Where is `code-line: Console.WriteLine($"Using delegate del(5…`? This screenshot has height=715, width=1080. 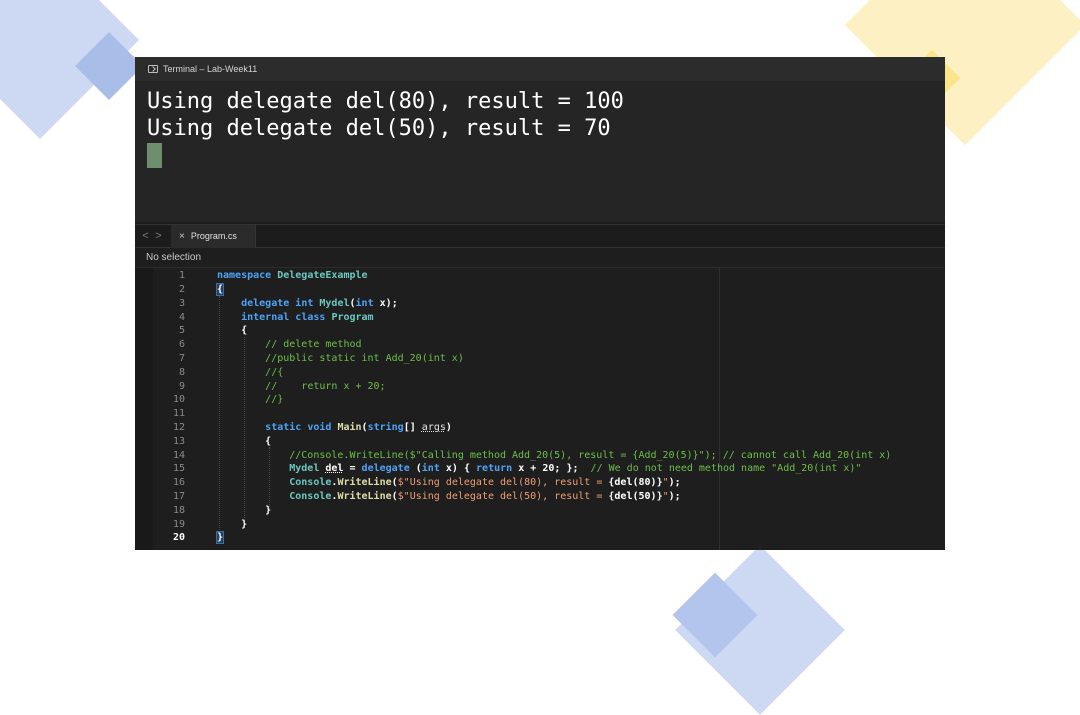
code-line: Console.WriteLine($"Using delegate del(5… is located at coordinates (485, 496).